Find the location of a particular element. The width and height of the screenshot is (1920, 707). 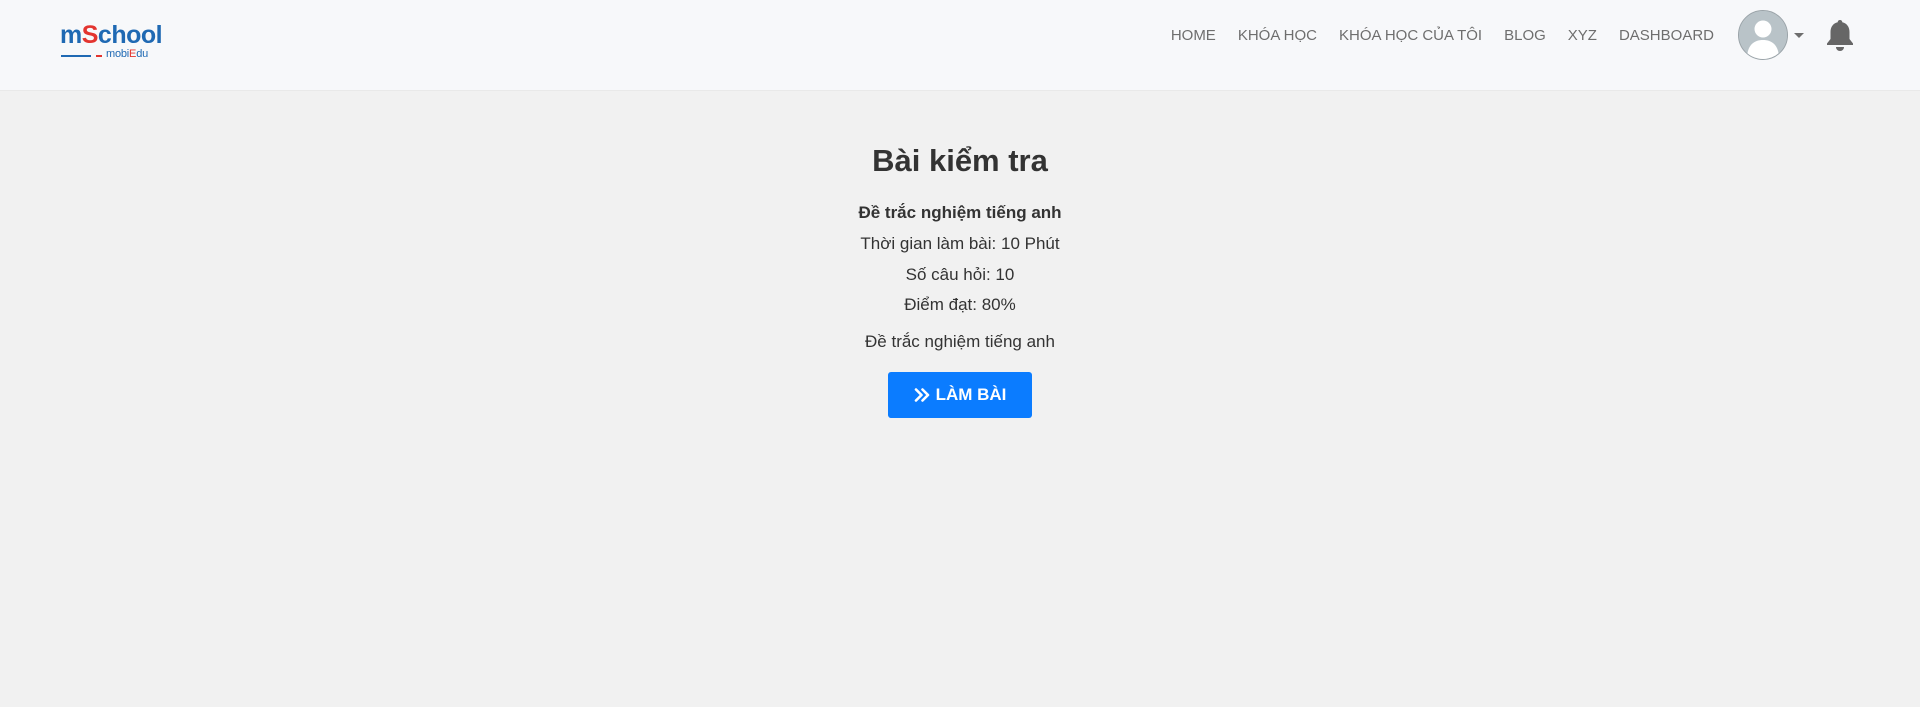

nav-item-courses: KHÓA HỌC is located at coordinates (1277, 35).